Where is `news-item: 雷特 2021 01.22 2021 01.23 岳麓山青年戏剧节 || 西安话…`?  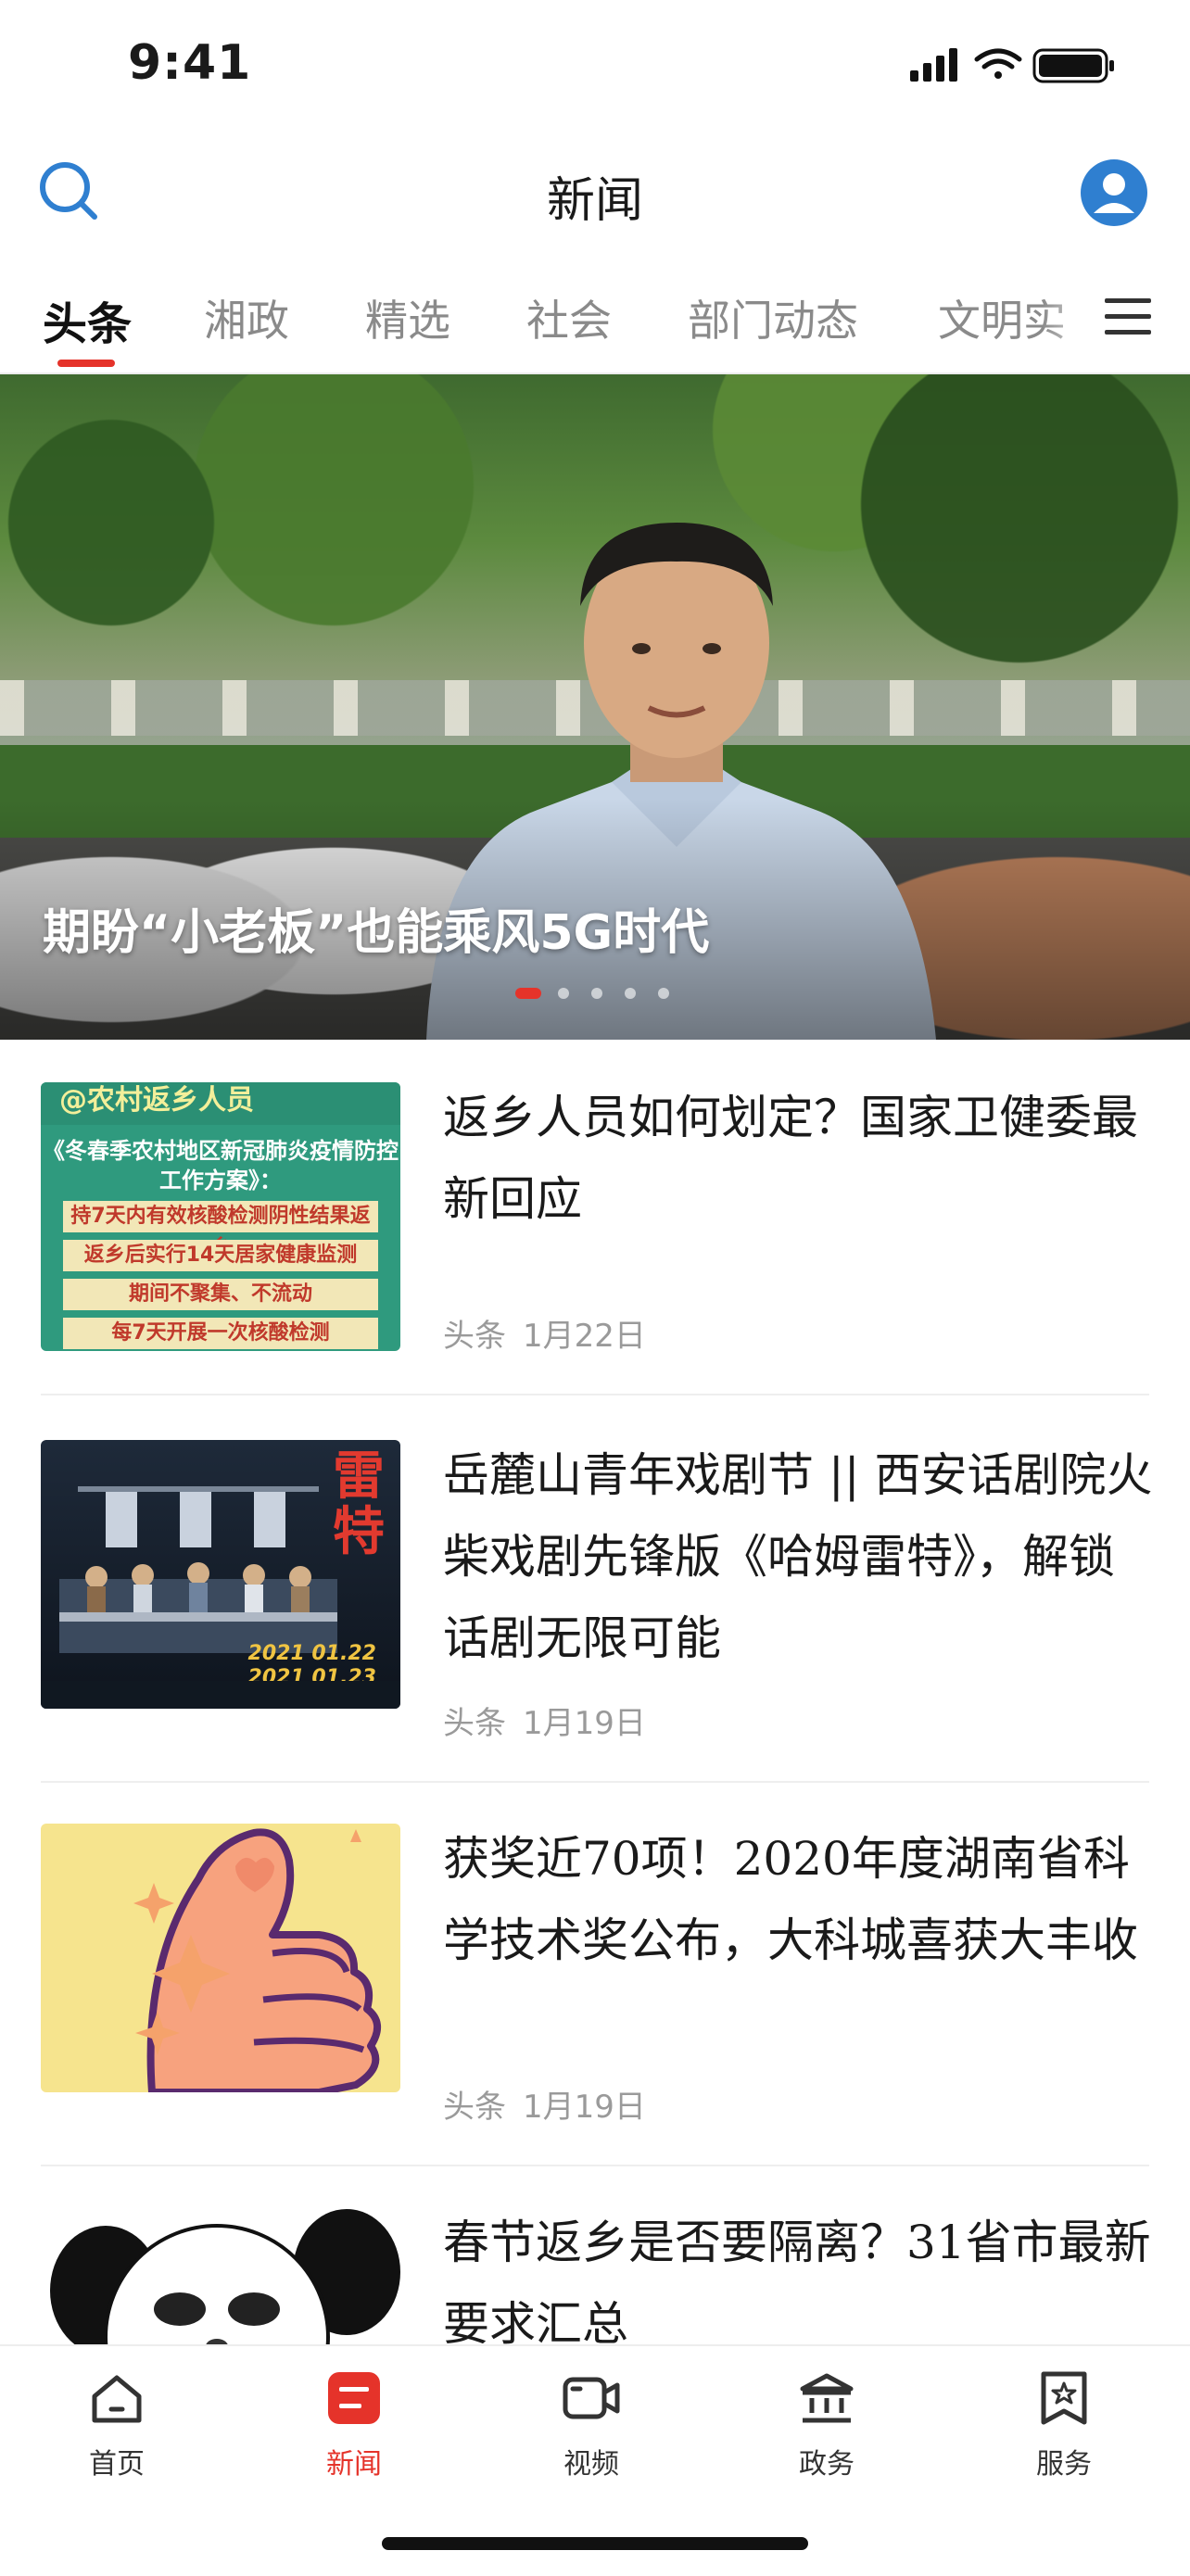
news-item: 雷特 2021 01.22 2021 01.23 岳麓山青年戏剧节 || 西安话… is located at coordinates (596, 1587).